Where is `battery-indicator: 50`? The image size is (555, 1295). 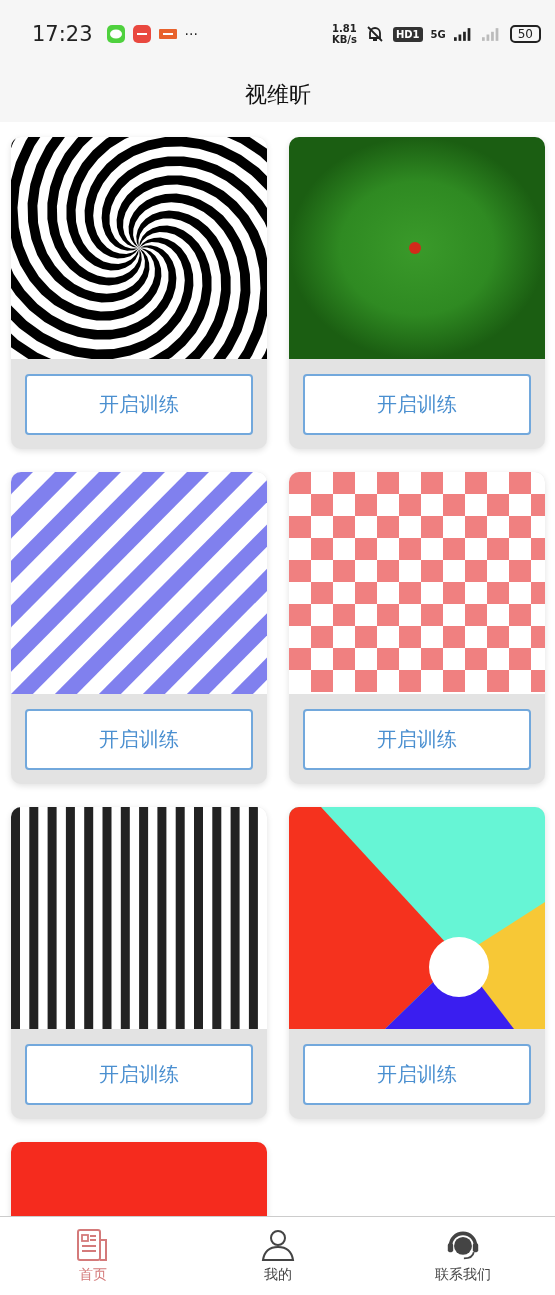
battery-indicator: 50 is located at coordinates (525, 34).